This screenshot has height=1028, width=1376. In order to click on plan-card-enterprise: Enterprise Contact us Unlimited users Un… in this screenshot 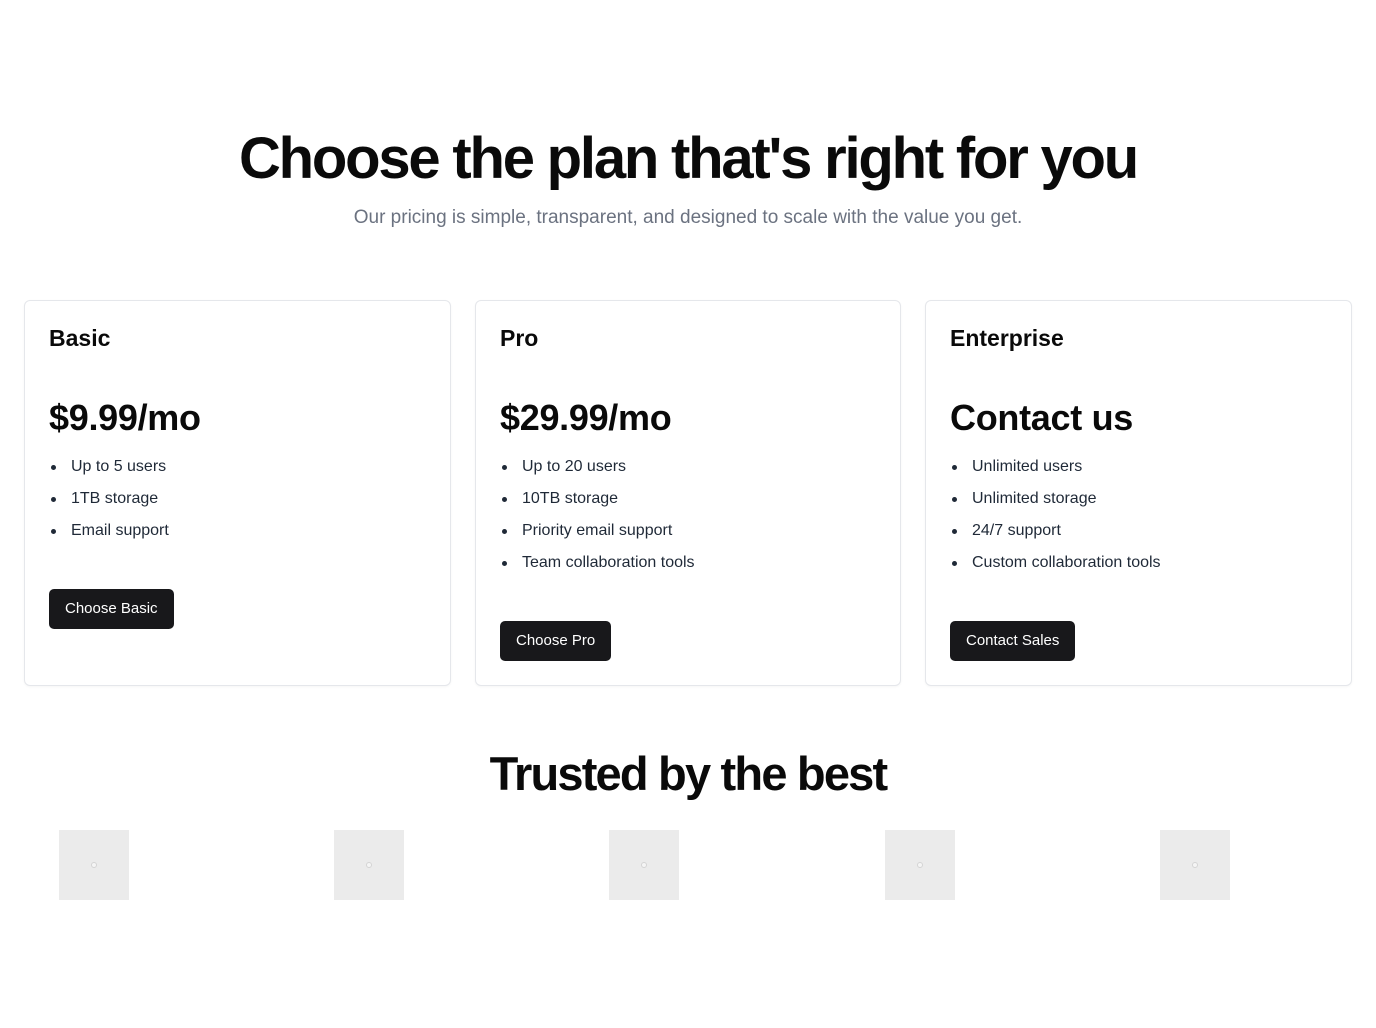, I will do `click(1138, 493)`.